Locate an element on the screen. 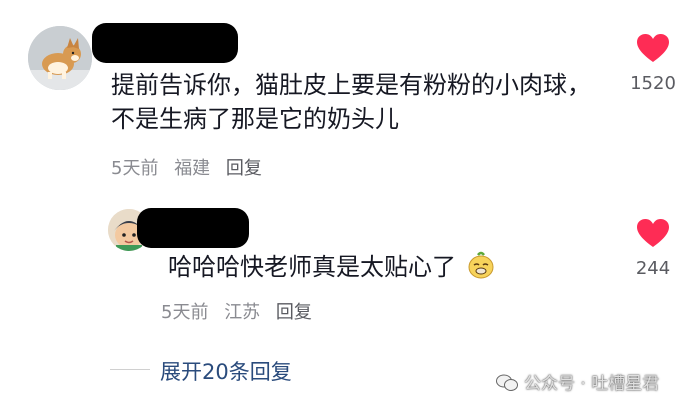 The image size is (700, 411). divider-line is located at coordinates (130, 369).